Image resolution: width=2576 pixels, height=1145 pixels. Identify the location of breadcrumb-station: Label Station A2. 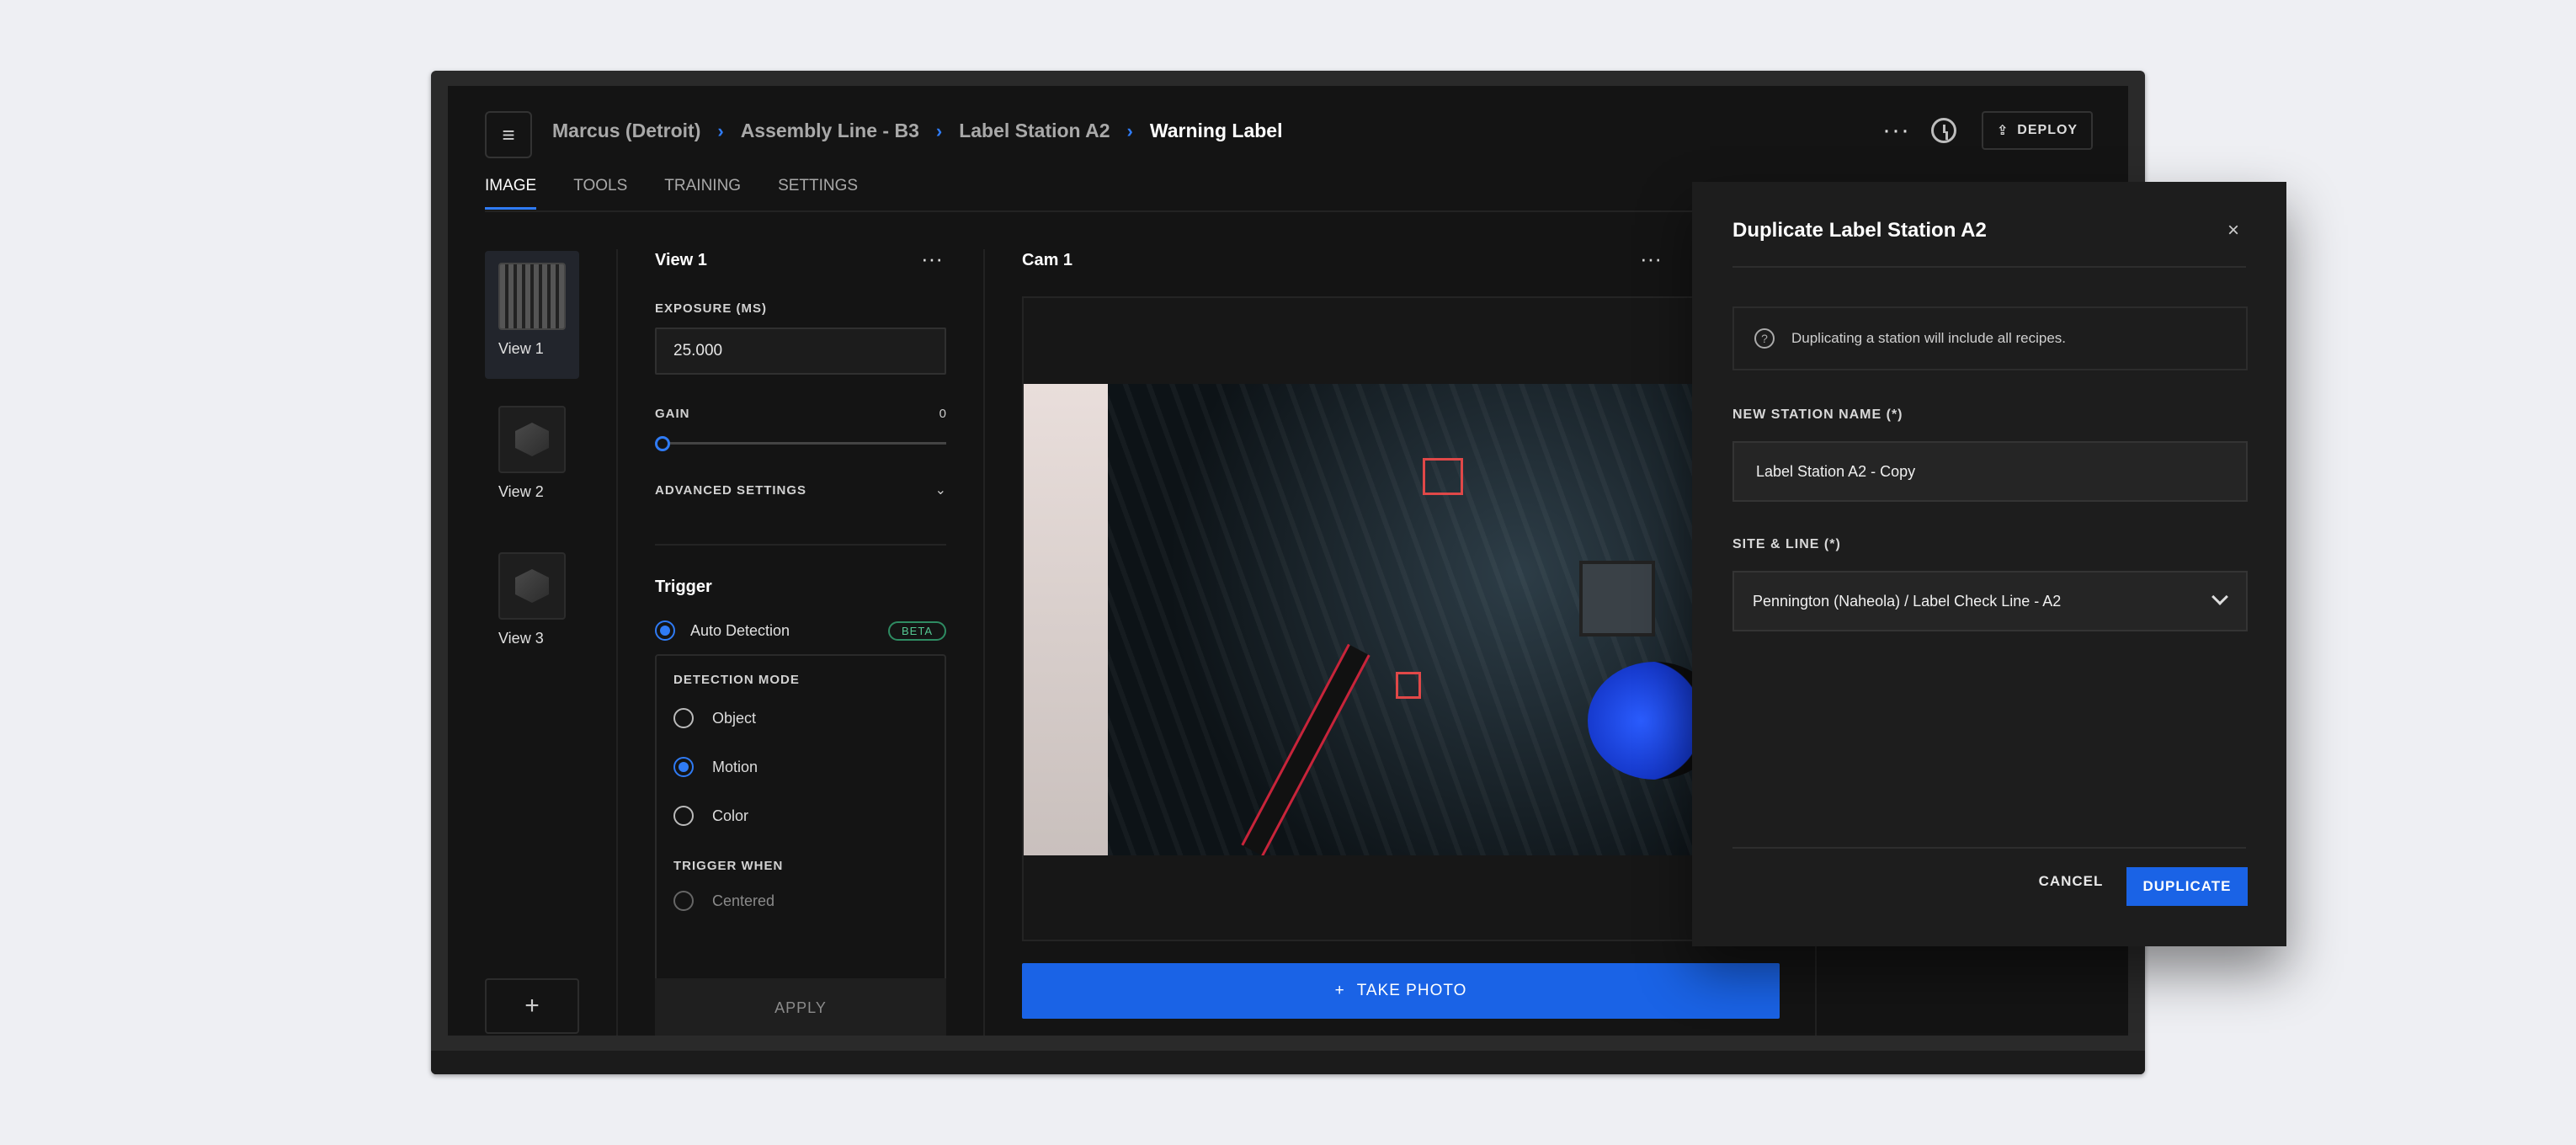
(1034, 131).